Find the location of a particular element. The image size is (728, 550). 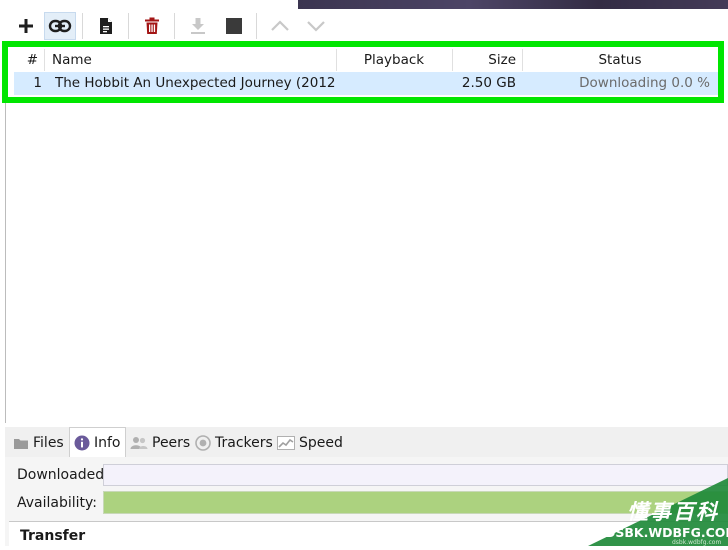

move-down-button is located at coordinates (316, 26).